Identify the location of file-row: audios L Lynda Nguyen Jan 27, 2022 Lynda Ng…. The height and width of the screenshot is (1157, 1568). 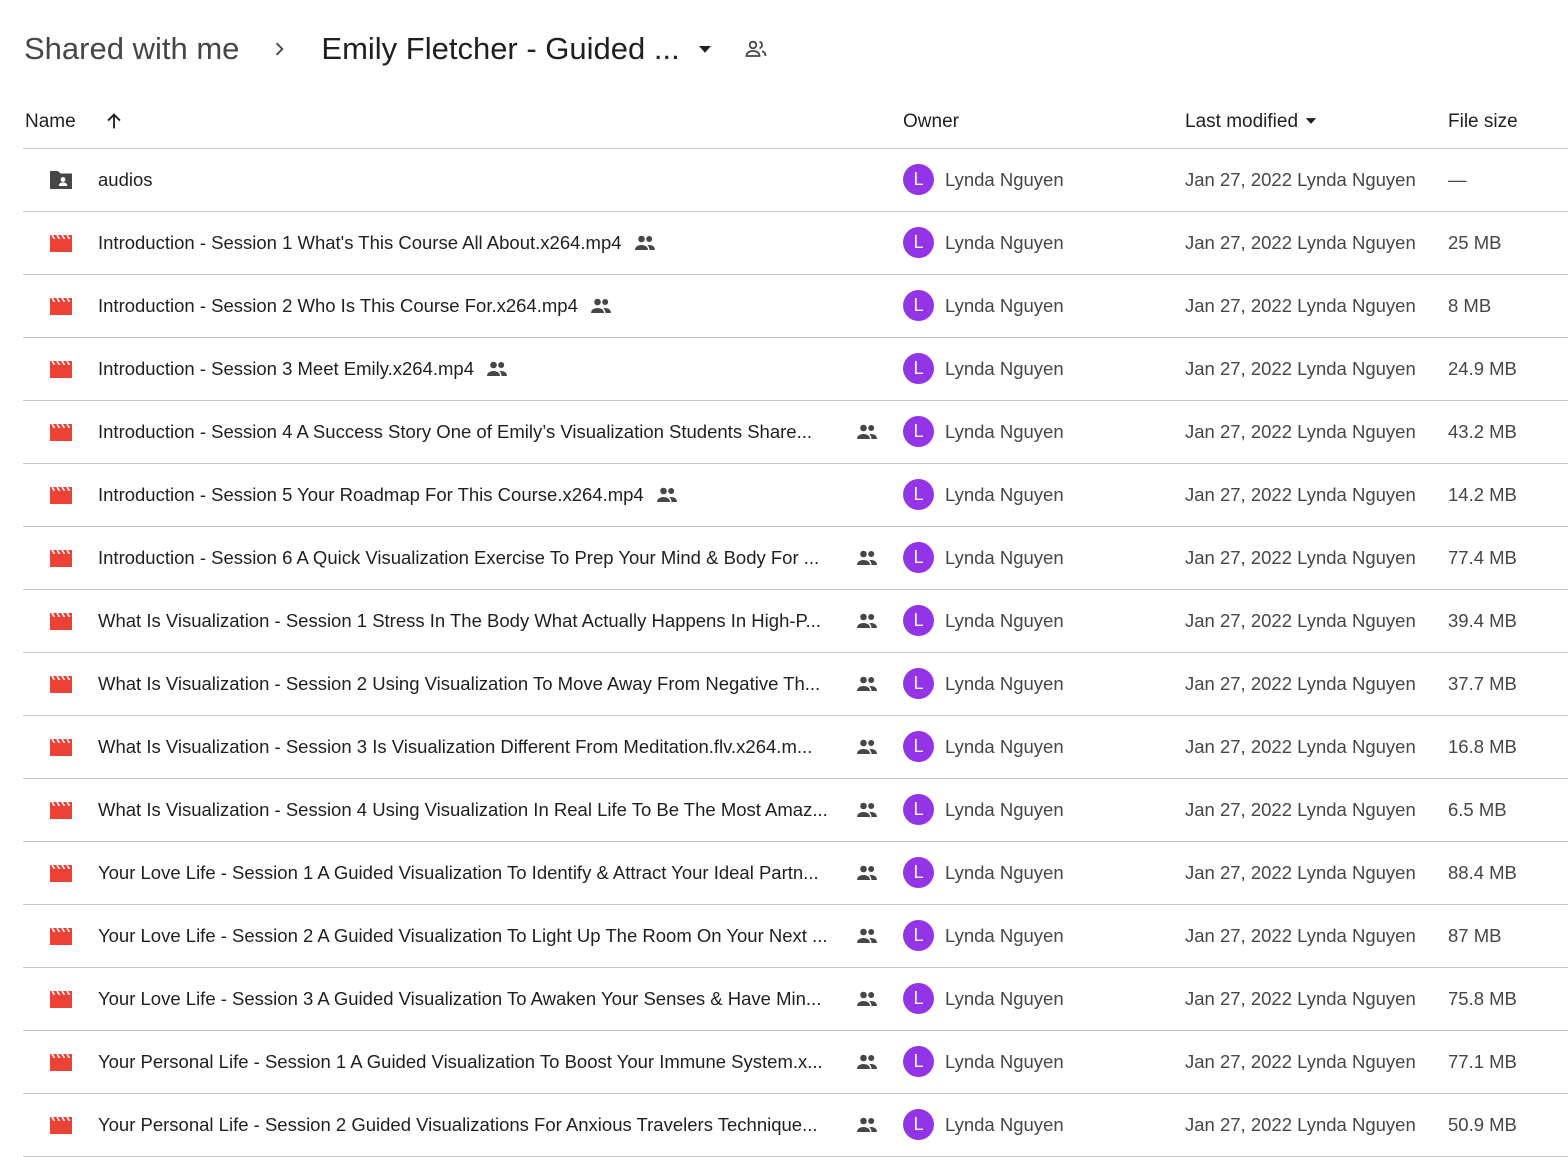
(795, 180).